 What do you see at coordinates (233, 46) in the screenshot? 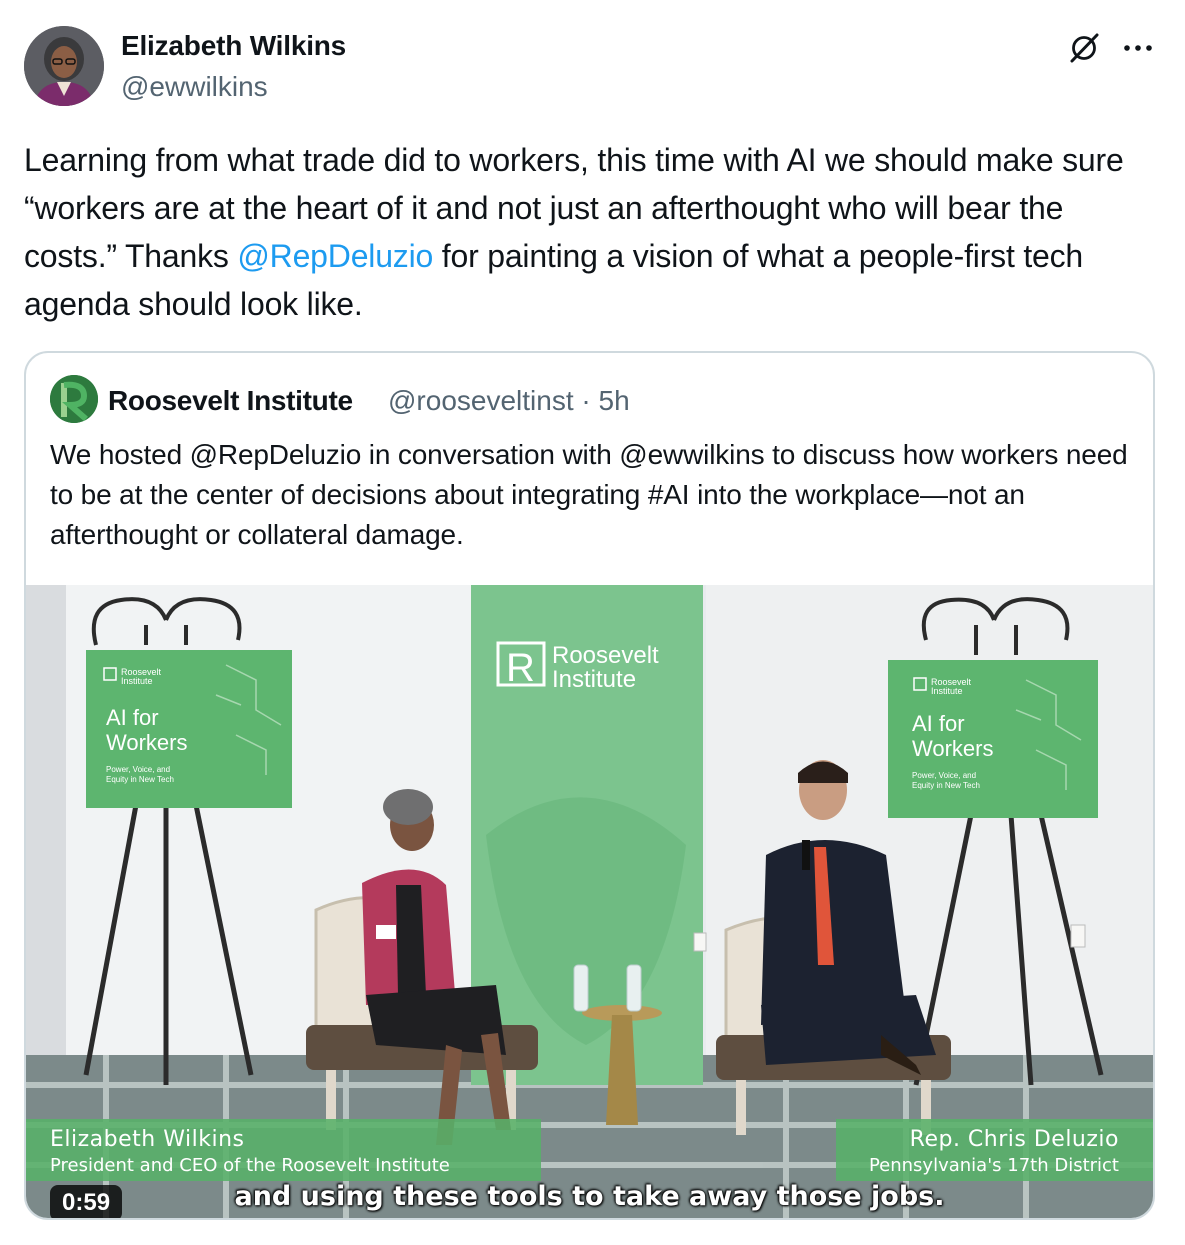
I see `author-name: Elizabeth Wilkins` at bounding box center [233, 46].